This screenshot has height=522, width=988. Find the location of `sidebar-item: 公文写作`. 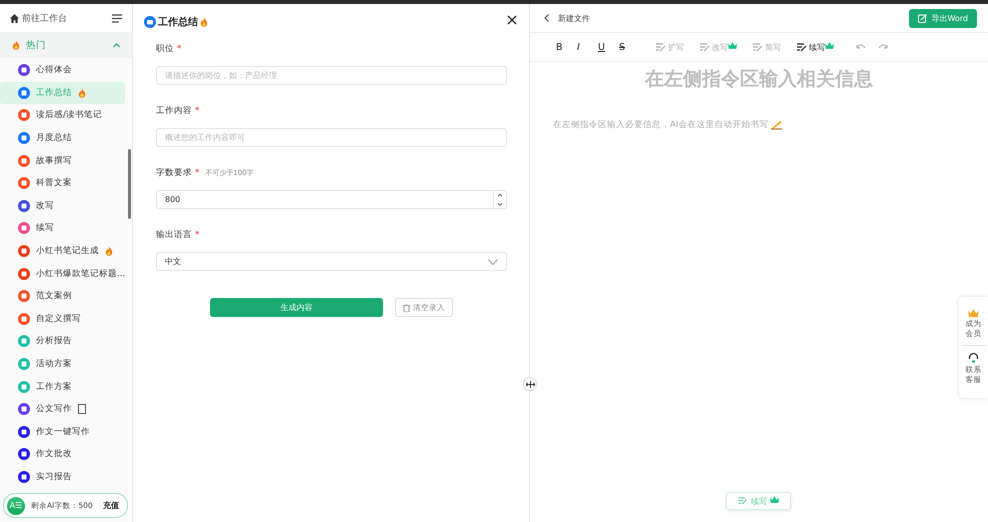

sidebar-item: 公文写作 is located at coordinates (62, 409).